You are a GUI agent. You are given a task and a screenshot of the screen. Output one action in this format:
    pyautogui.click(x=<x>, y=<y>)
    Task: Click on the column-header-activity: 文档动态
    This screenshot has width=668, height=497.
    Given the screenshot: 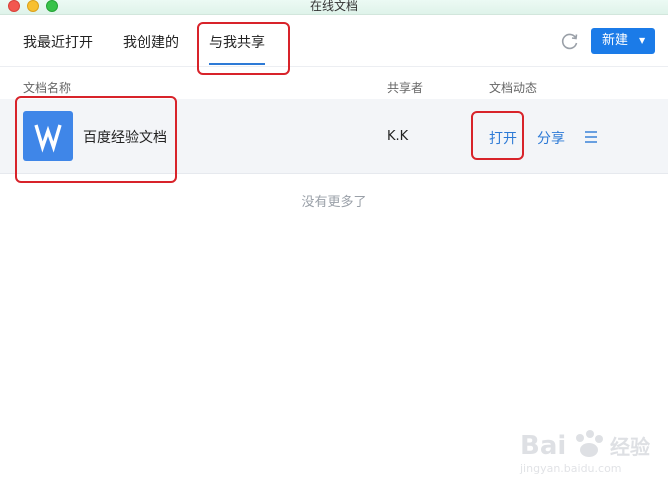 What is the action you would take?
    pyautogui.click(x=513, y=88)
    